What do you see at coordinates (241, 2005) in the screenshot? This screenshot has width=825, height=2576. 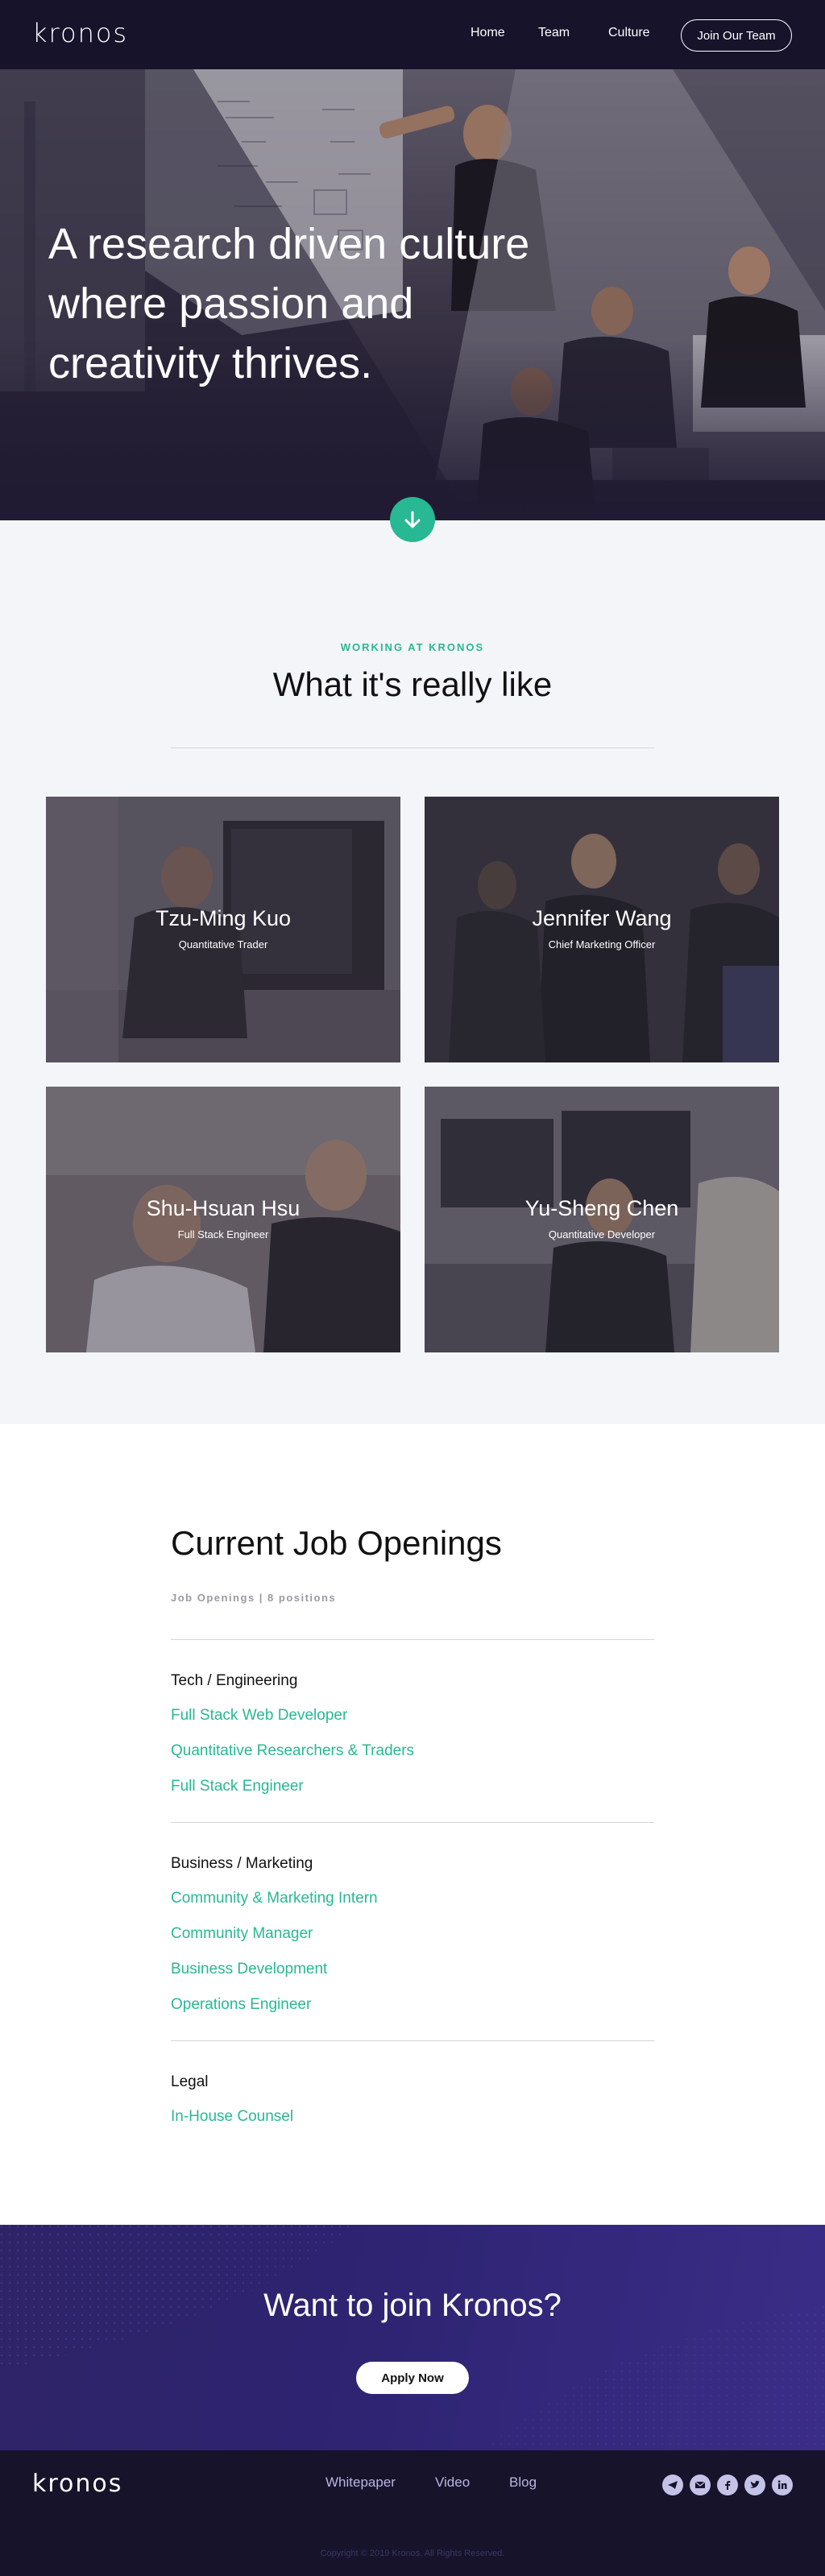 I see `job-link: Operations Engineer` at bounding box center [241, 2005].